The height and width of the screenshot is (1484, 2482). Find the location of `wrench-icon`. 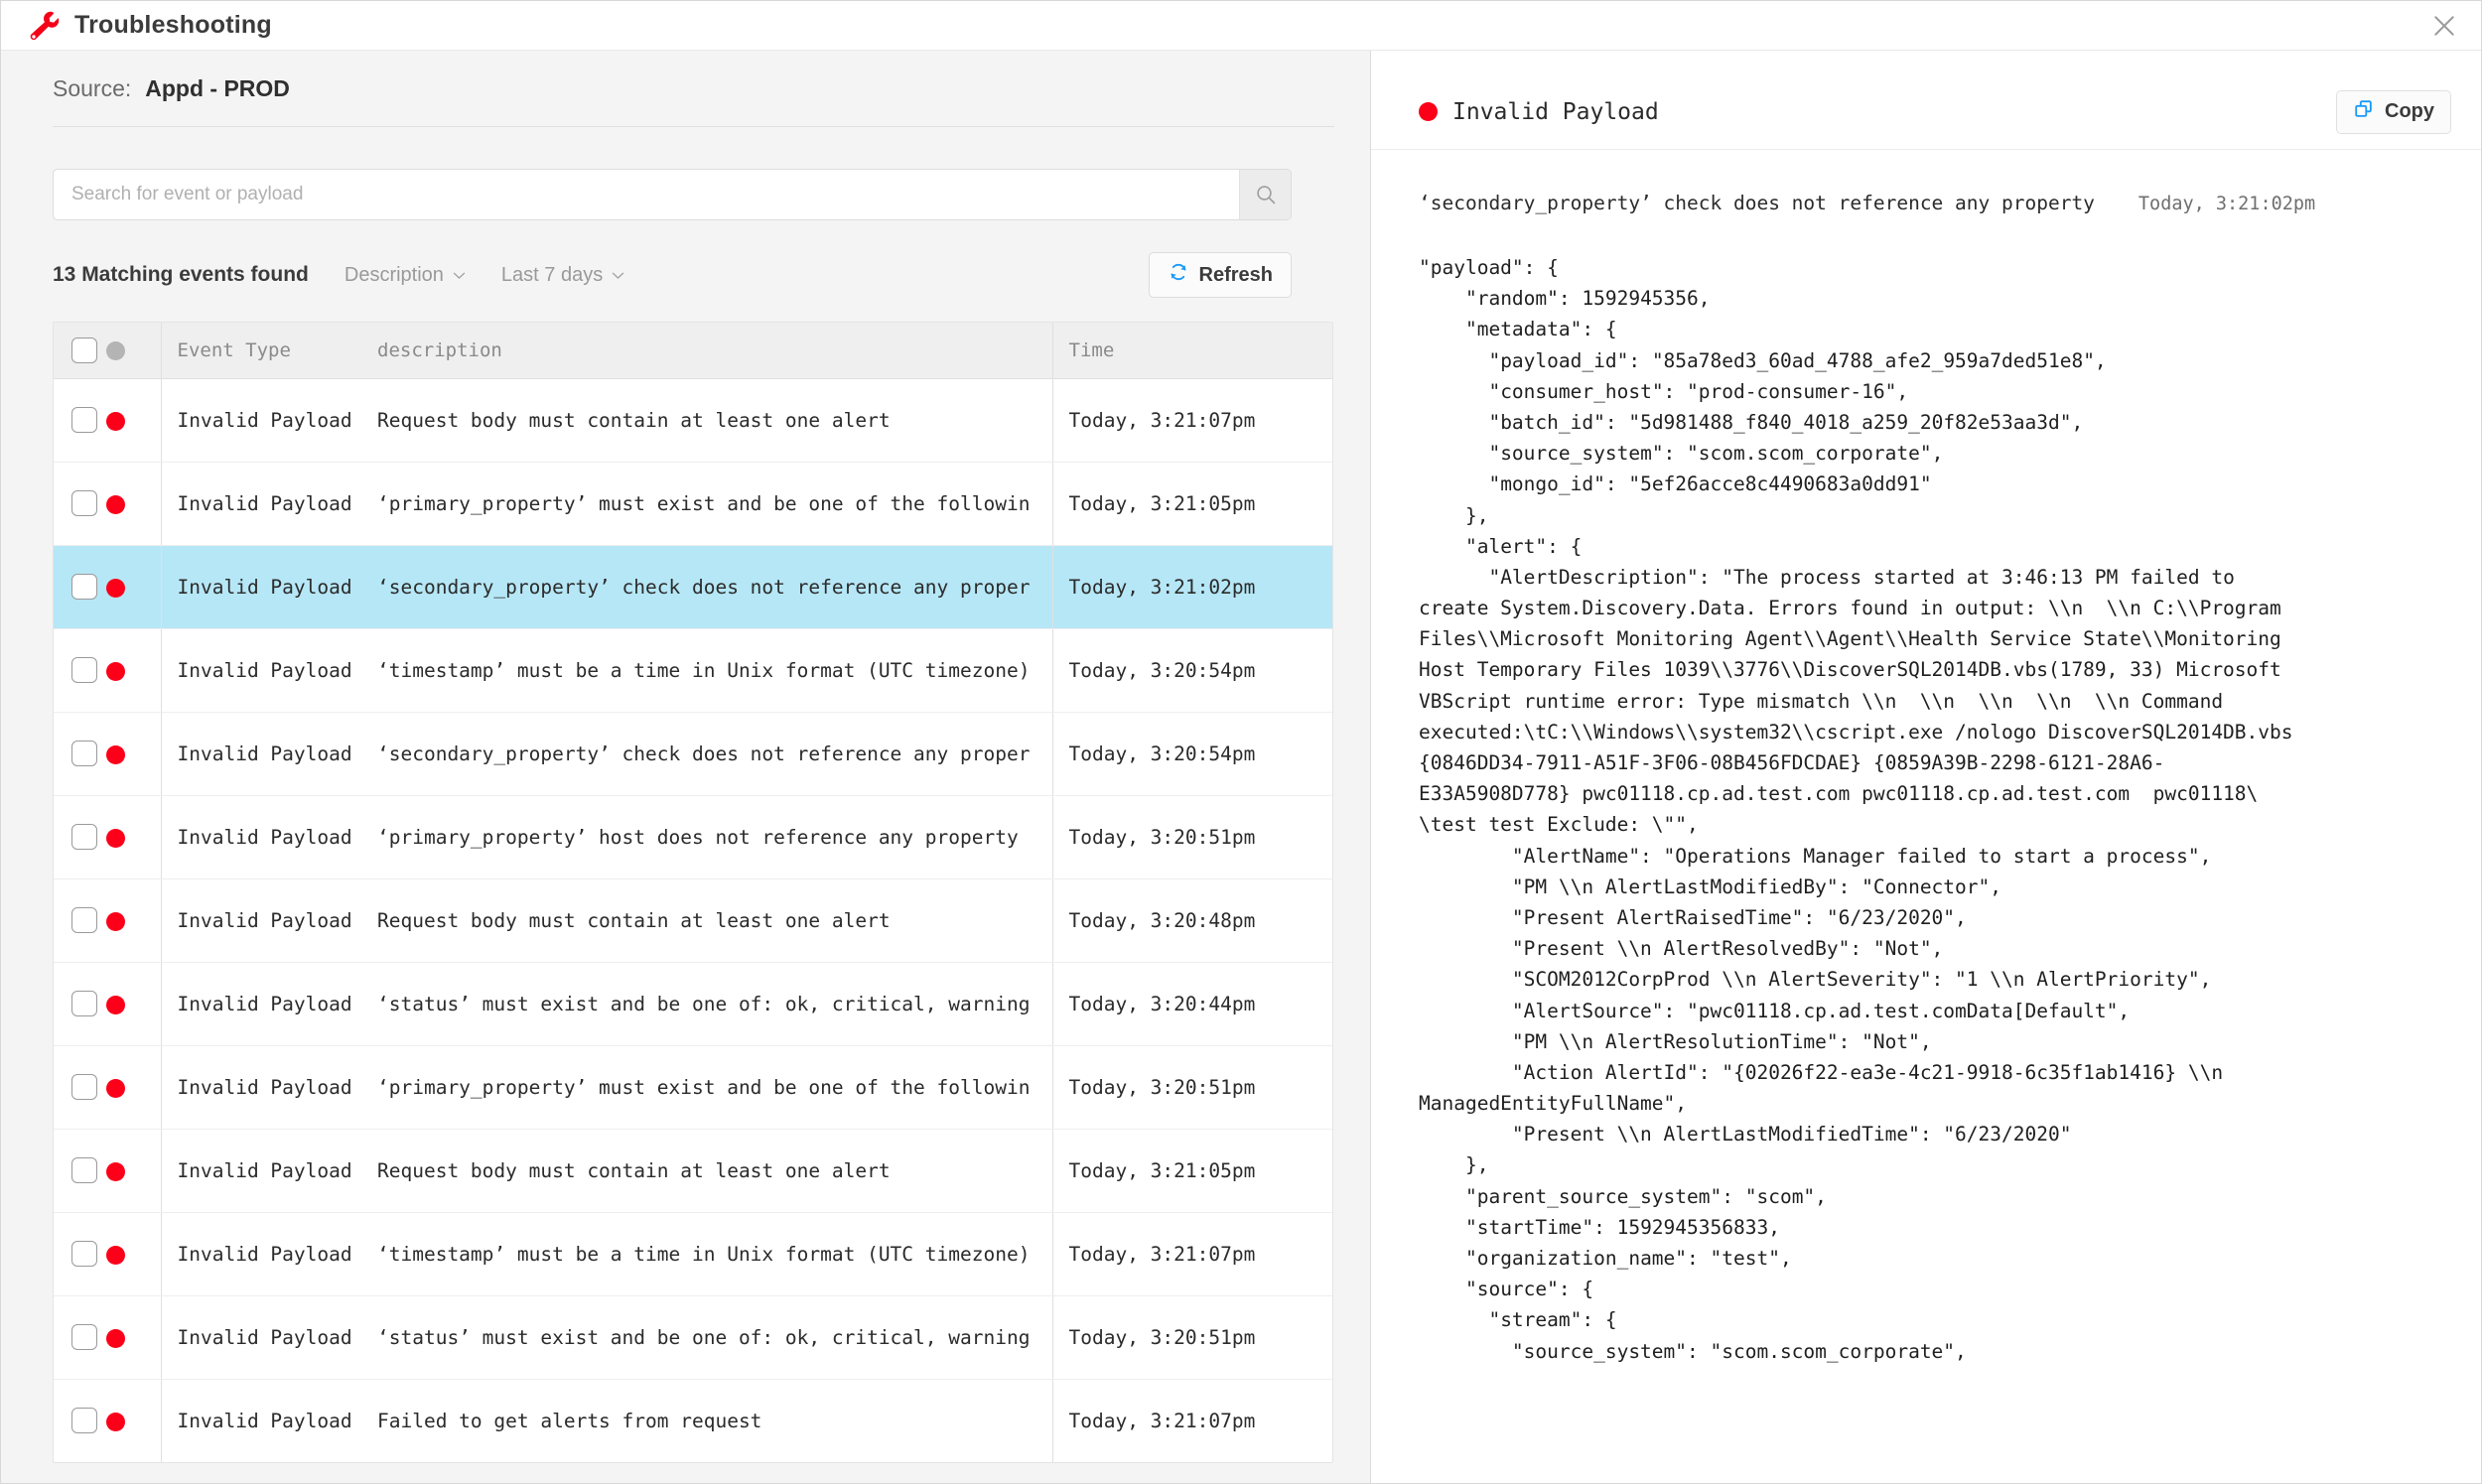

wrench-icon is located at coordinates (44, 26).